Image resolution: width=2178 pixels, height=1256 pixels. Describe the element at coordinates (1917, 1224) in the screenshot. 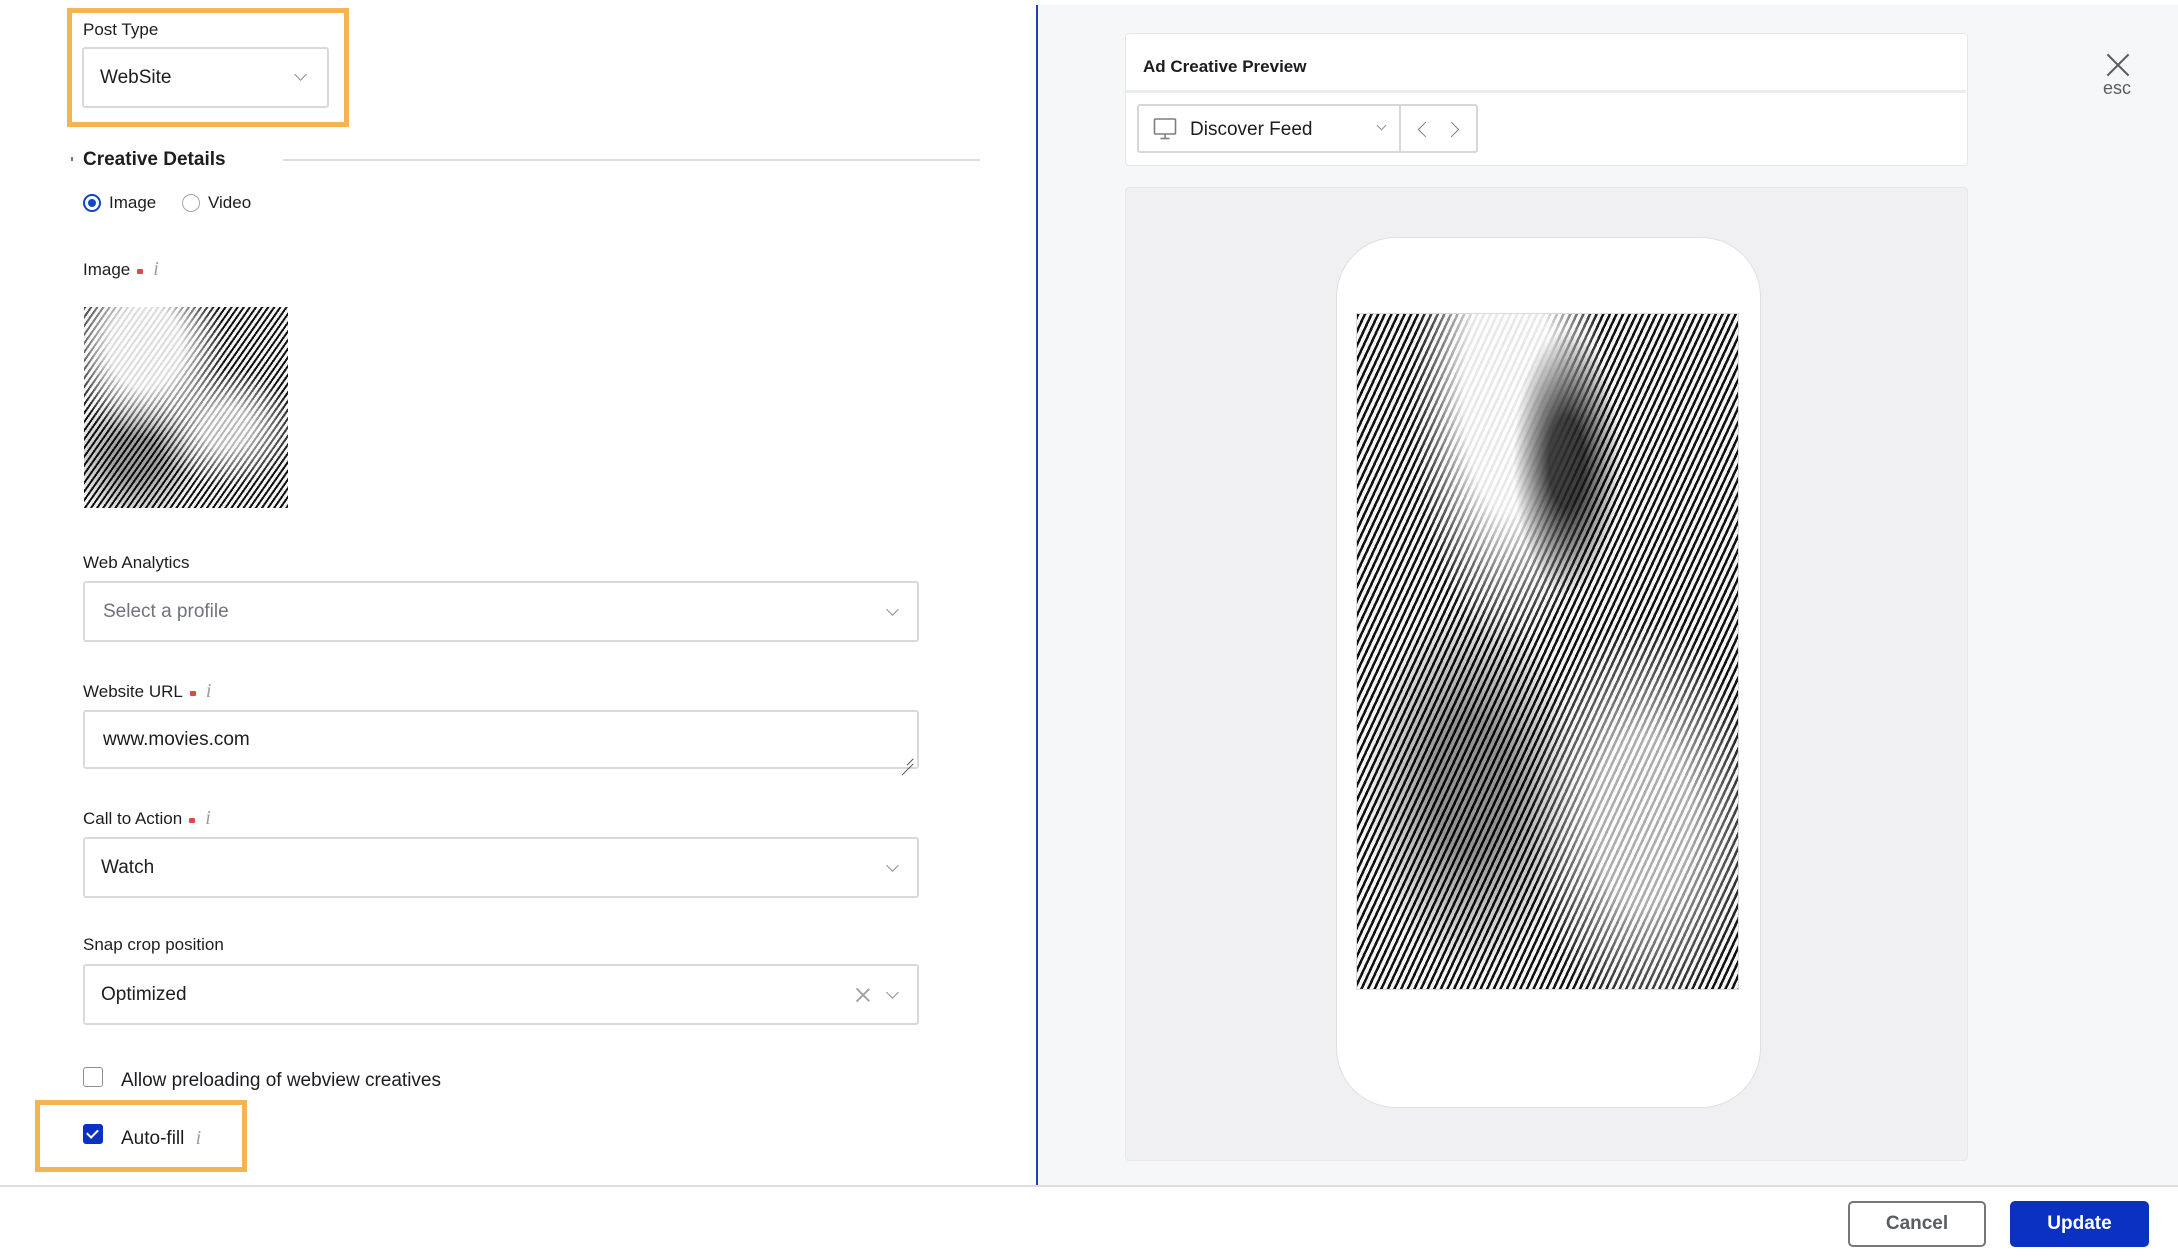

I see `cancel-button: Cancel` at that location.